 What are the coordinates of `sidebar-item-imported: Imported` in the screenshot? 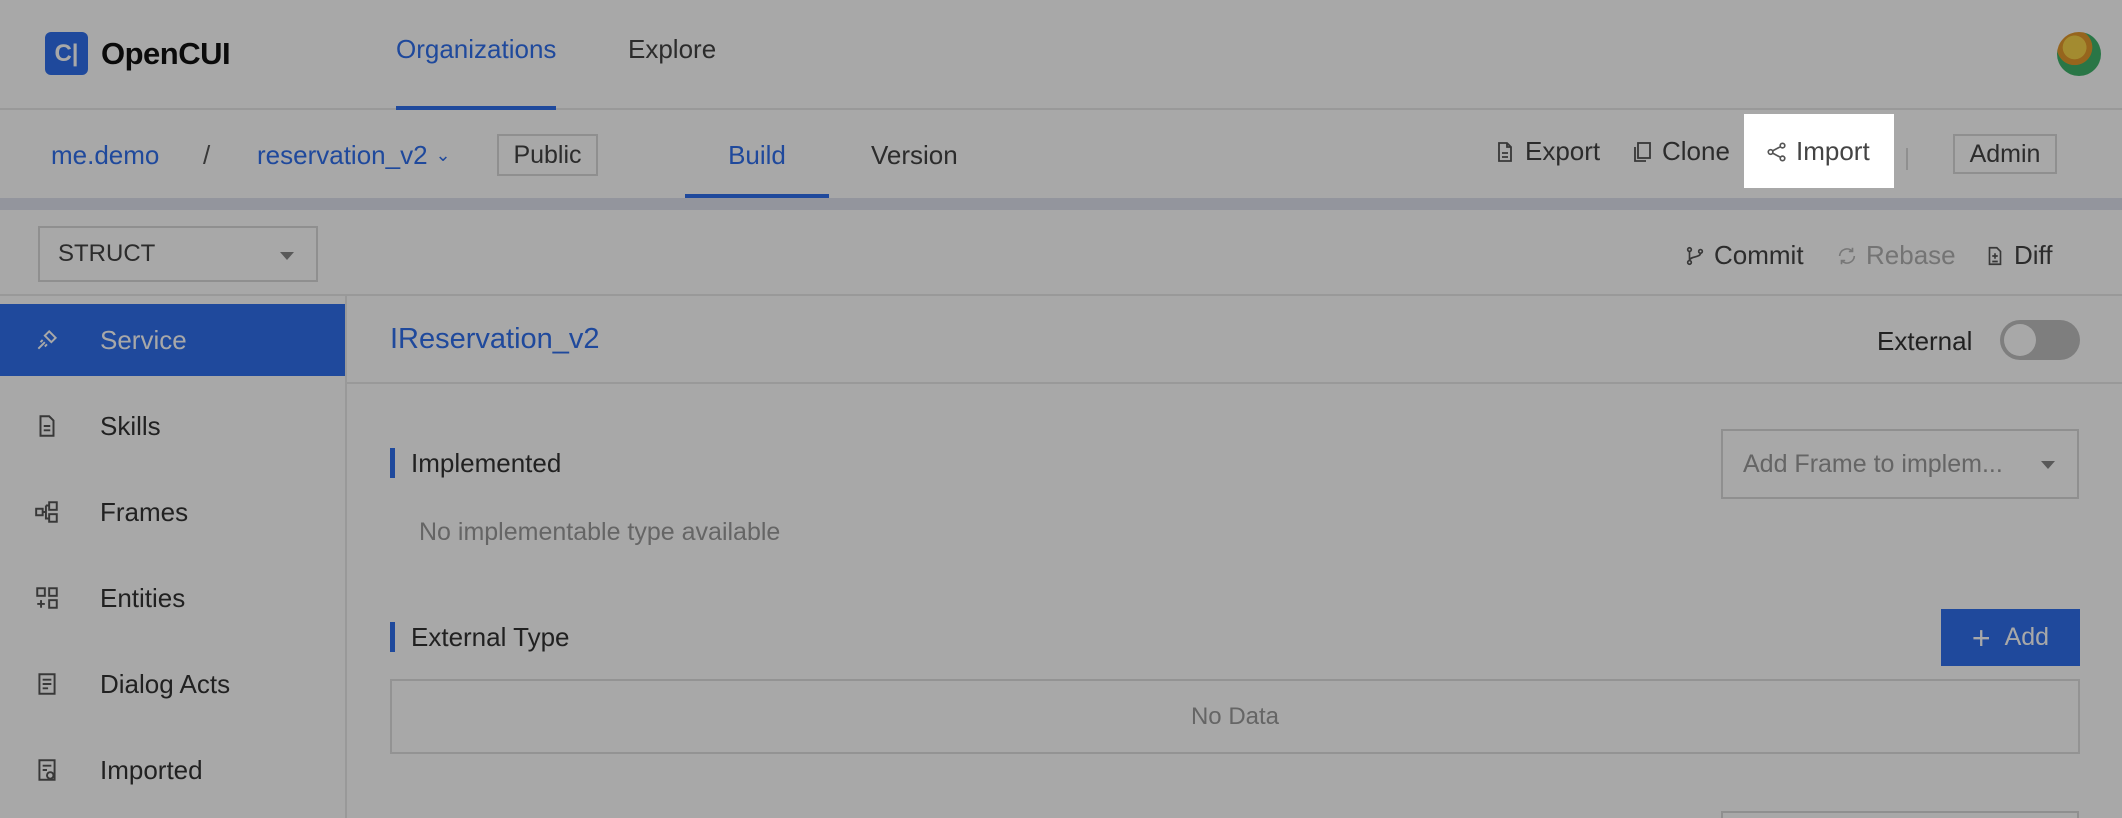 It's located at (172, 770).